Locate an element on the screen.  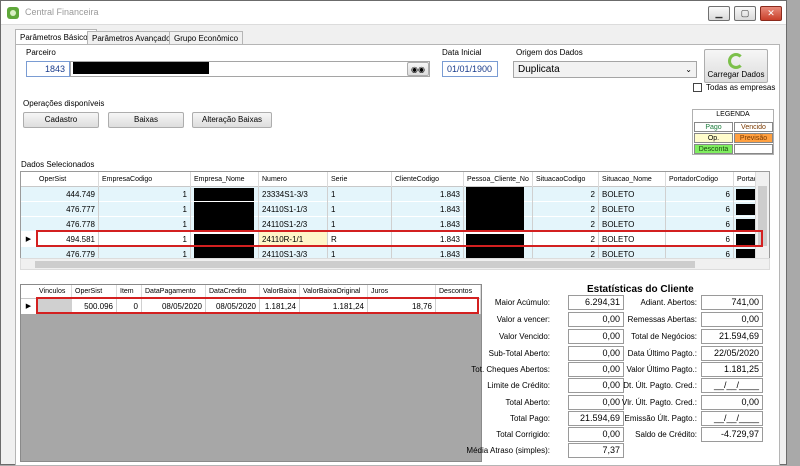
col-header: SituacaoCodigo is located at coordinates (566, 179).